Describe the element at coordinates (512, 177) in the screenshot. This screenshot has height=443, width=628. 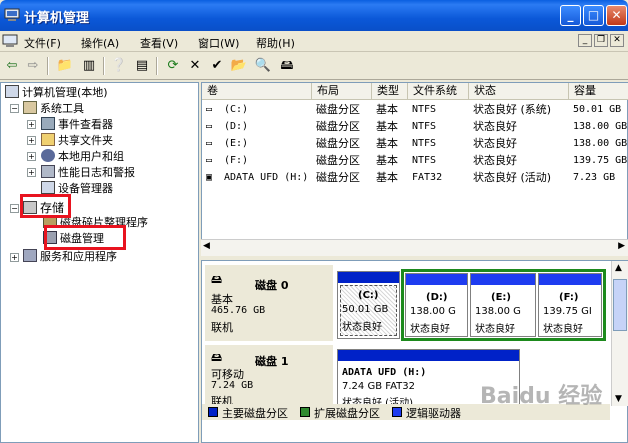
I see `cell-status: 状态良好 (活动)` at that location.